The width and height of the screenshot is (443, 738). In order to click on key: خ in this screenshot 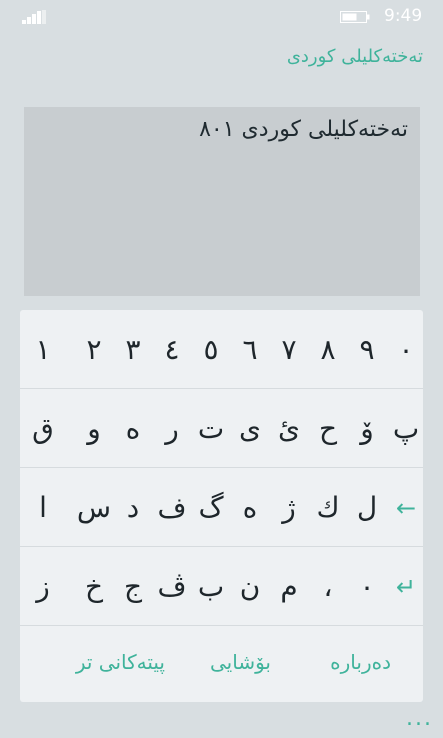, I will do `click(94, 586)`.